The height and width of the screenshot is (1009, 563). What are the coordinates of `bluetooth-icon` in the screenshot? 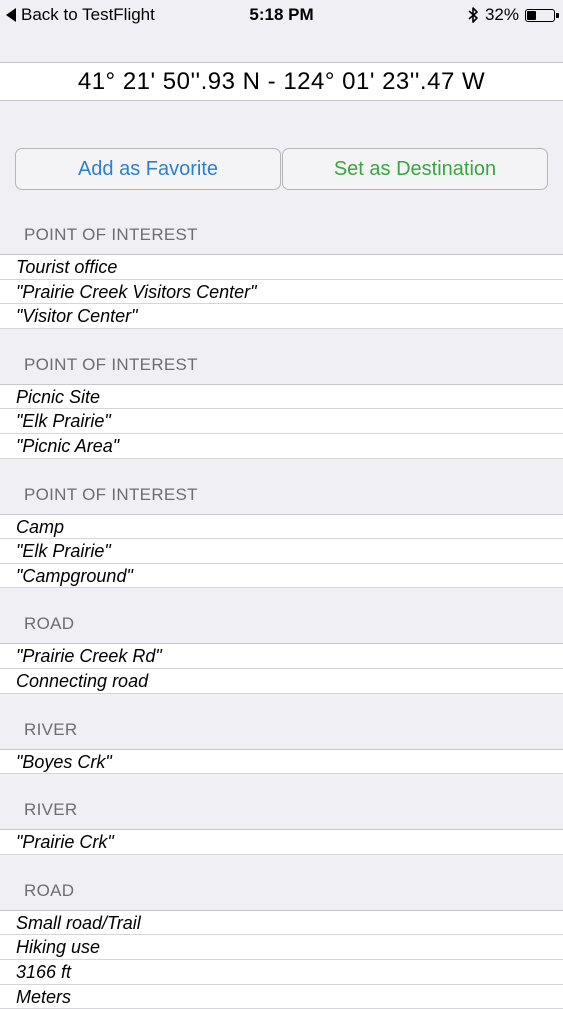 It's located at (473, 15).